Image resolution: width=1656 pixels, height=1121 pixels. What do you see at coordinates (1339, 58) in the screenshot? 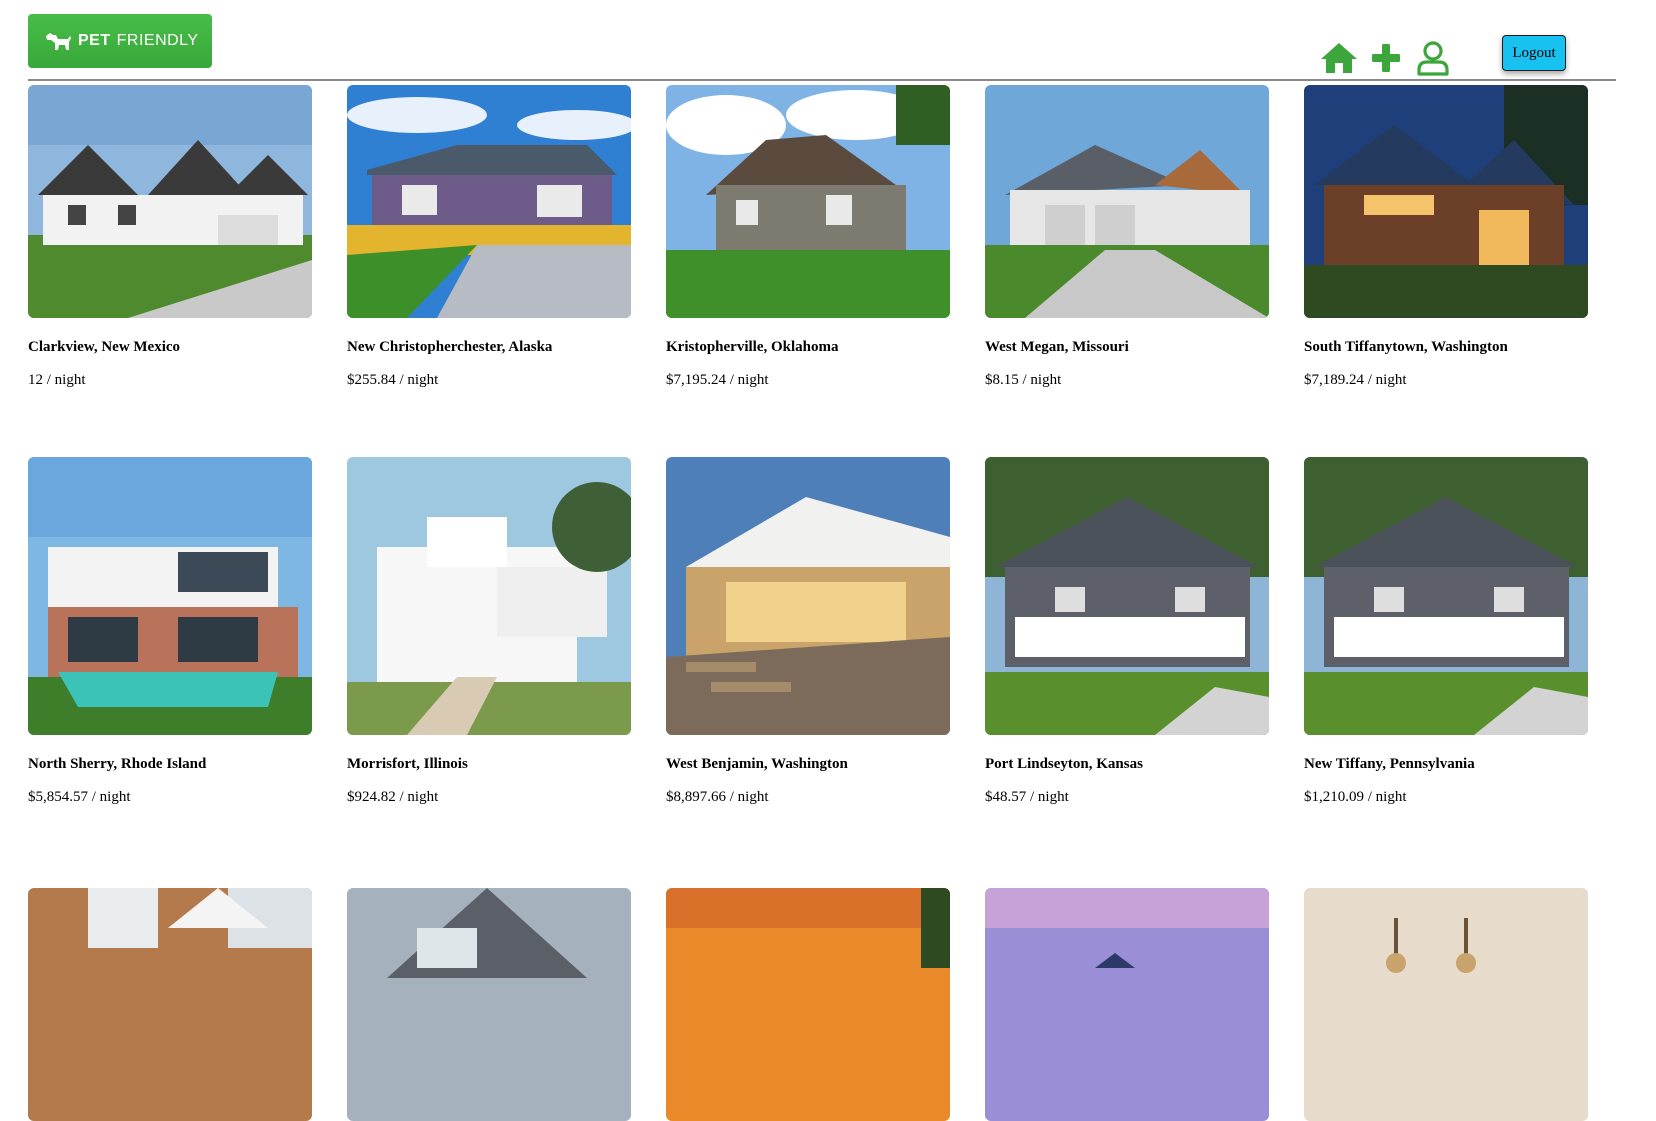
I see `home-icon` at bounding box center [1339, 58].